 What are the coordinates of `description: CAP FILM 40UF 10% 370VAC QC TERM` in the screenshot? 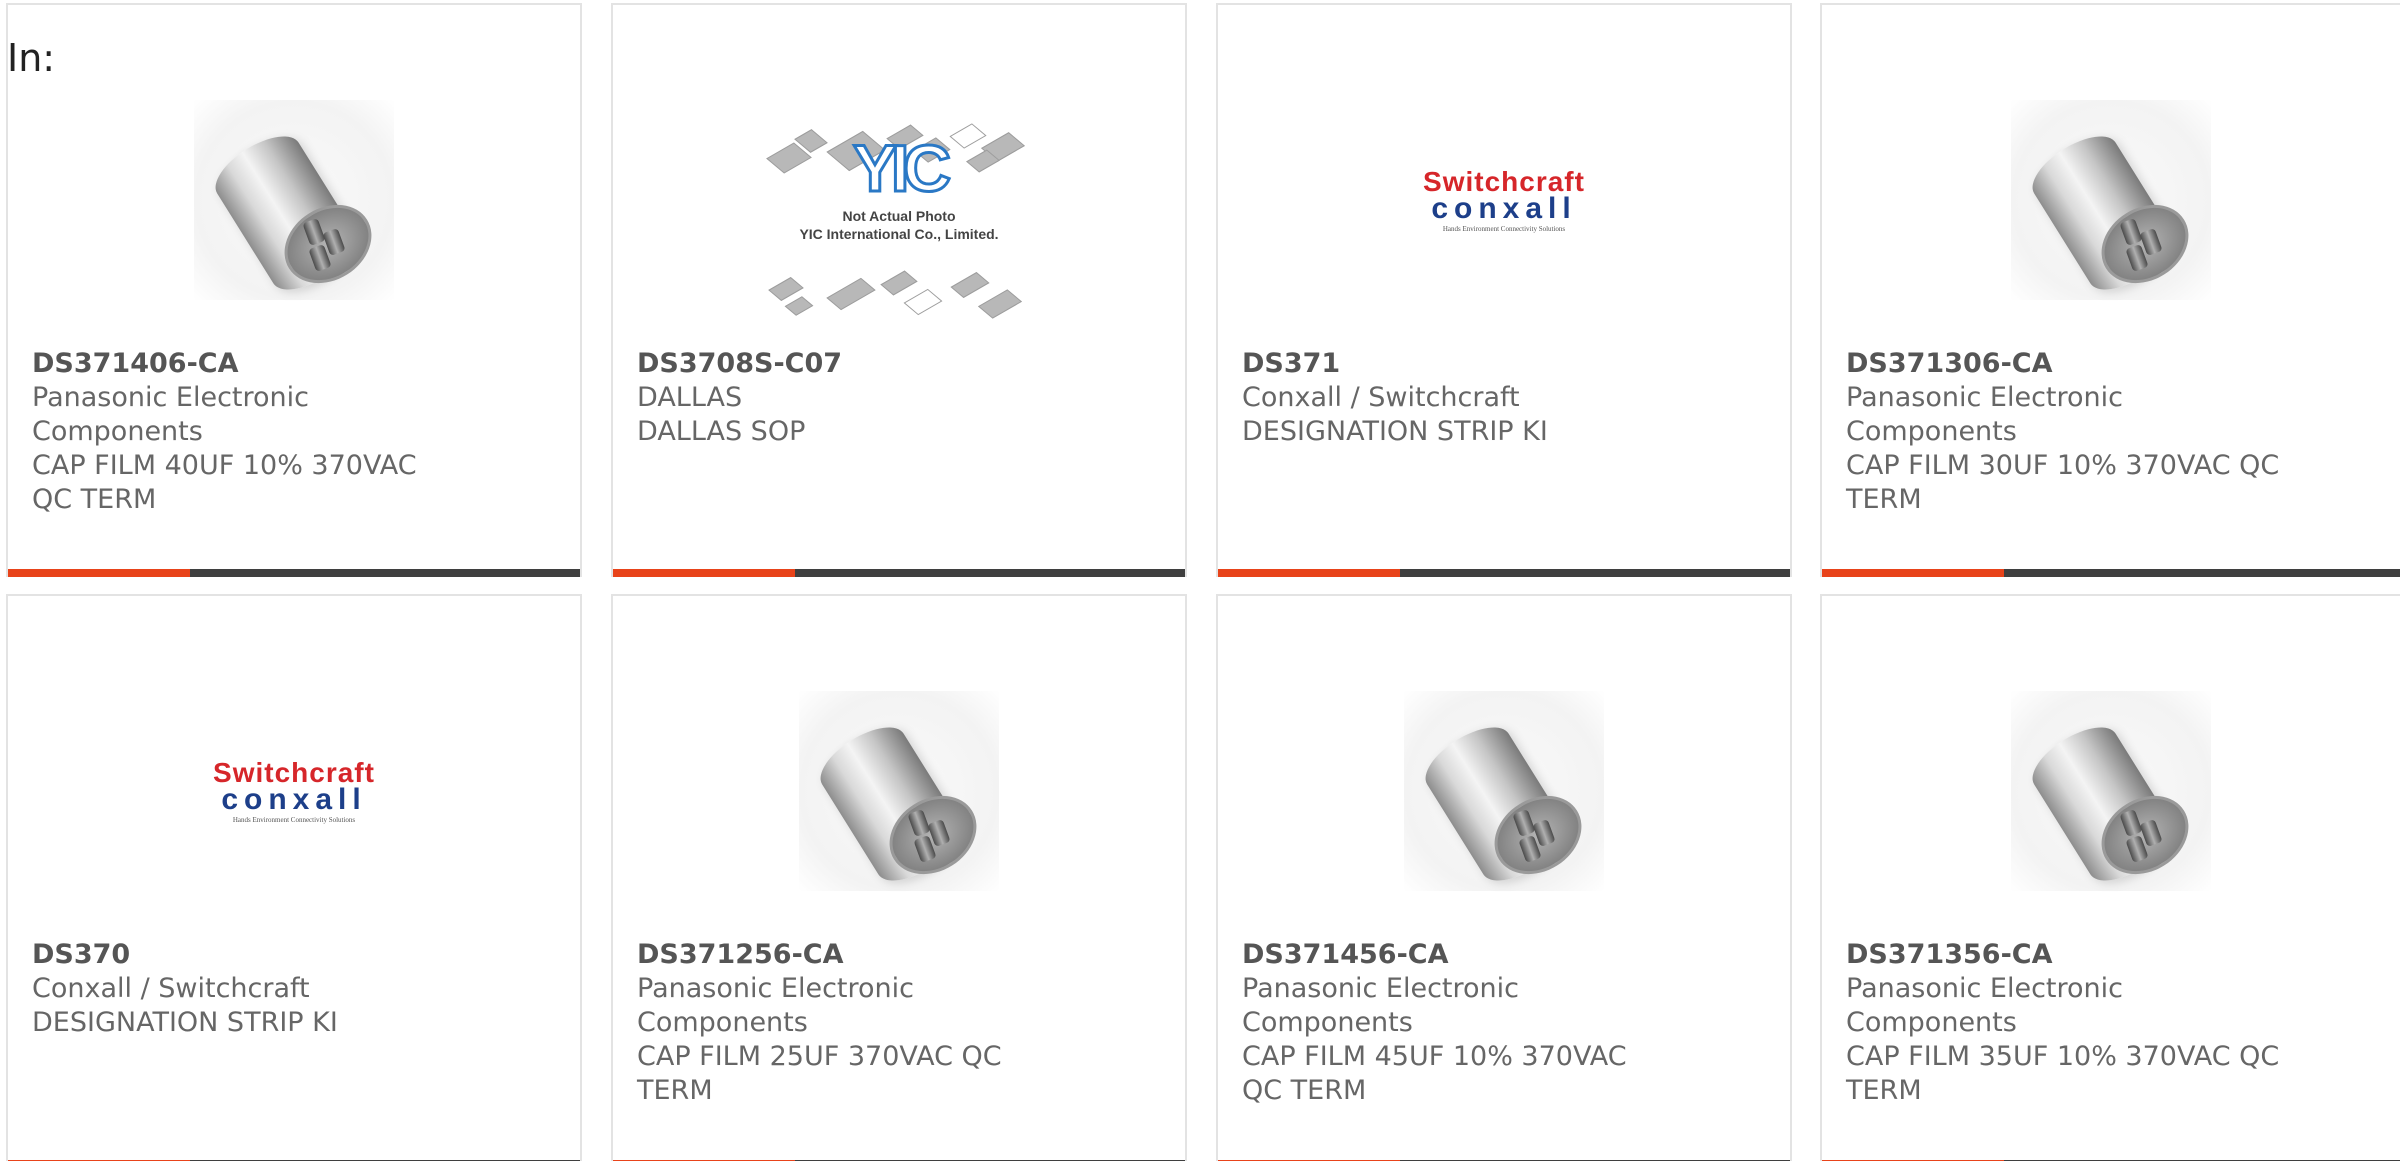 It's located at (224, 482).